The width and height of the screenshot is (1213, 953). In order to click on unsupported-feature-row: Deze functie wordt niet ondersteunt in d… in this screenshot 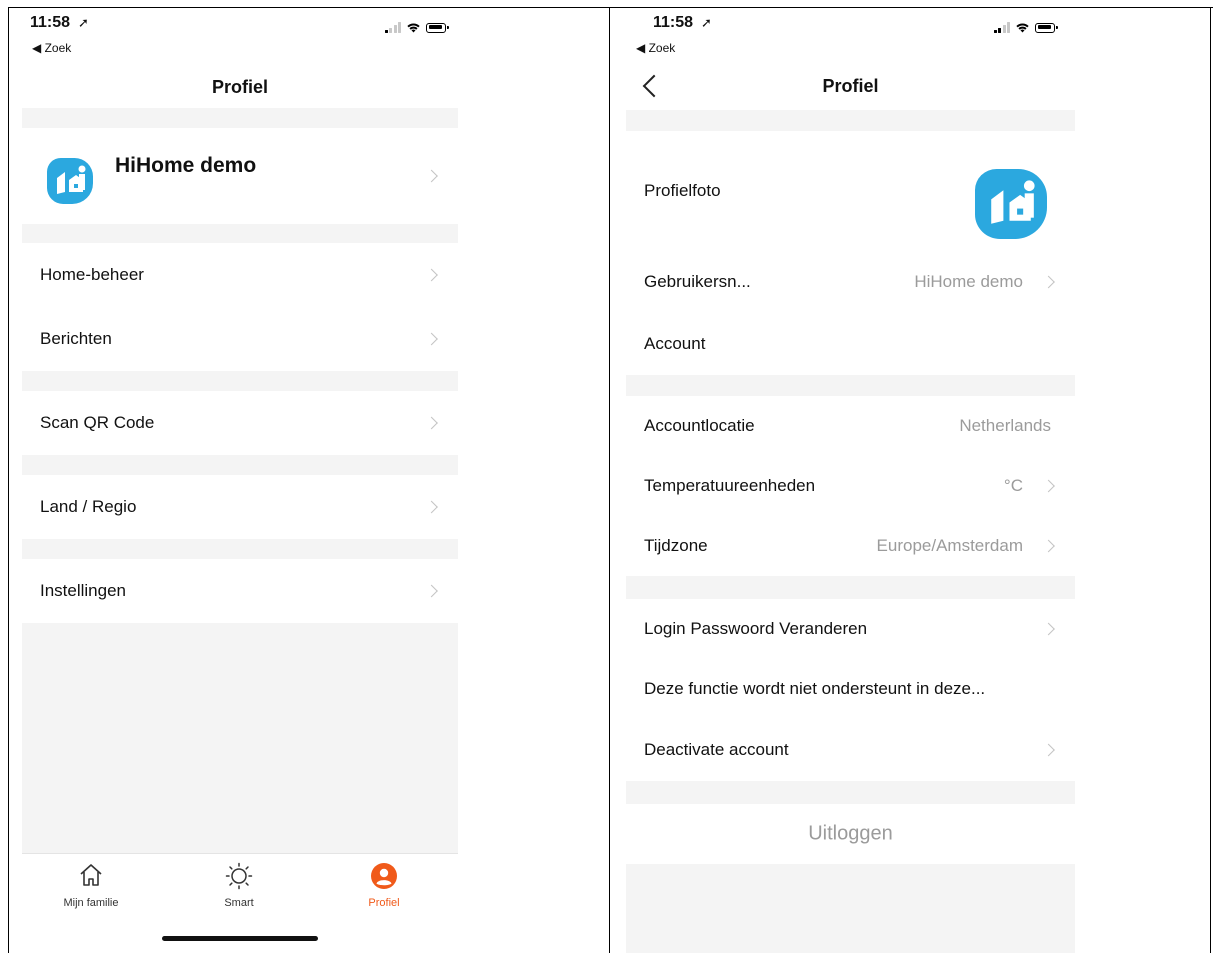, I will do `click(850, 689)`.